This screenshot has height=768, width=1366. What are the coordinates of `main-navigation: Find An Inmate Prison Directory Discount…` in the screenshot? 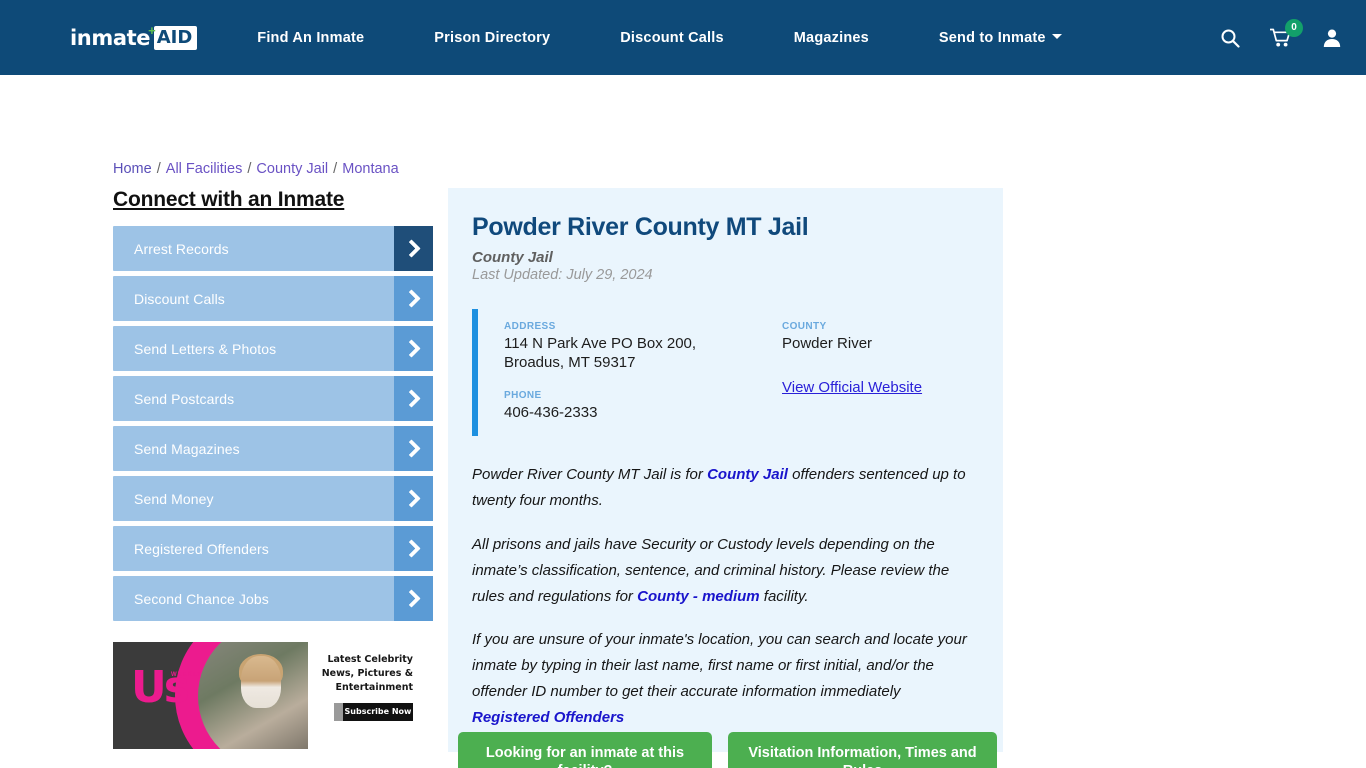 It's located at (738, 38).